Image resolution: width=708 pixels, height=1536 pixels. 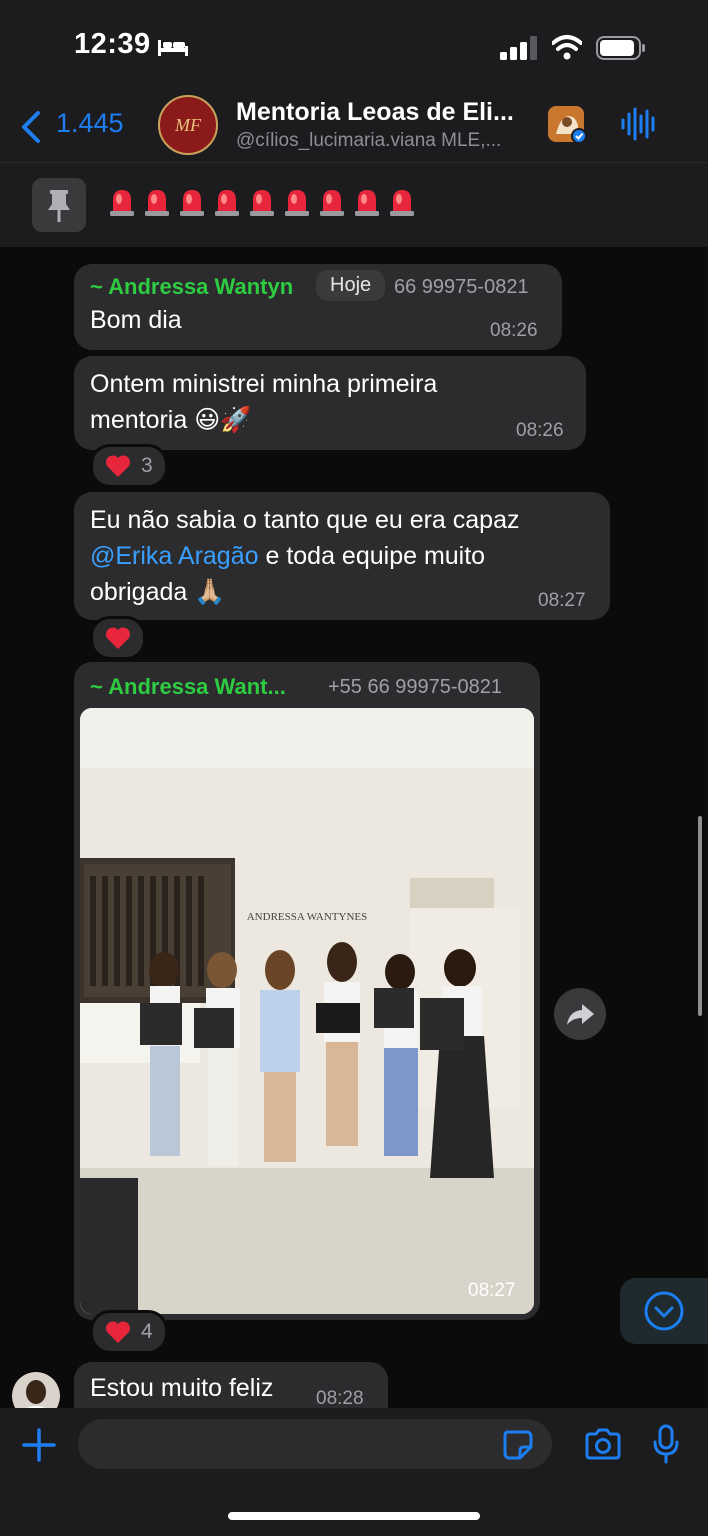 I want to click on chevron-down-icon, so click(x=664, y=1311).